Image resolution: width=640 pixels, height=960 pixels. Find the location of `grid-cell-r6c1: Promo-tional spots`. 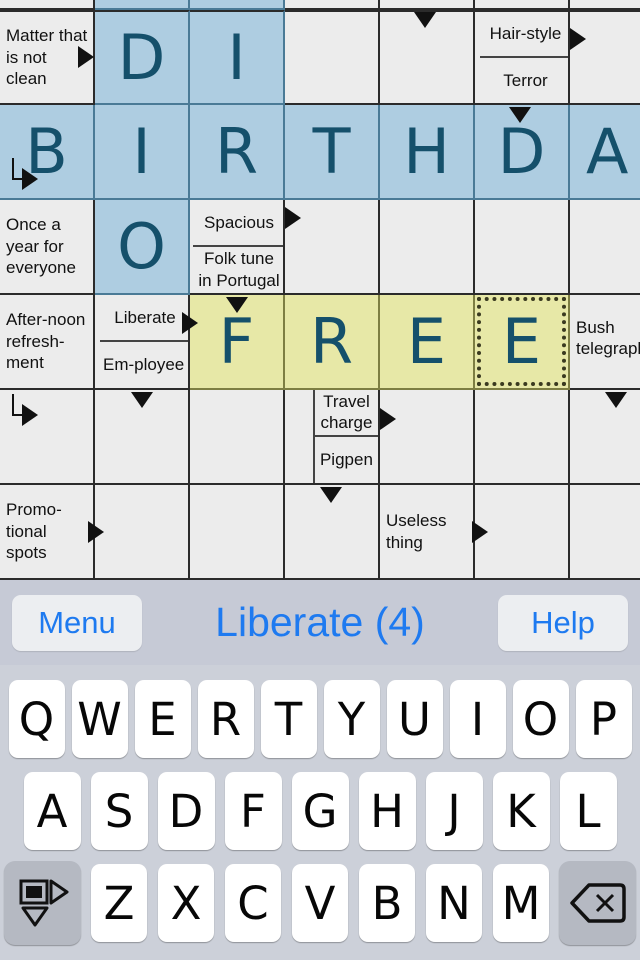

grid-cell-r6c1: Promo-tional spots is located at coordinates (47, 532).